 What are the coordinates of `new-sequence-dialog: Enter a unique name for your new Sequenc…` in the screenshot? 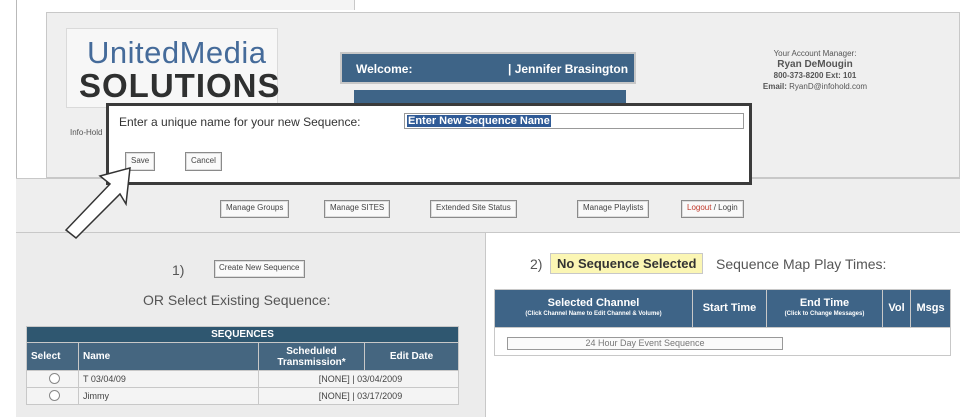 It's located at (429, 144).